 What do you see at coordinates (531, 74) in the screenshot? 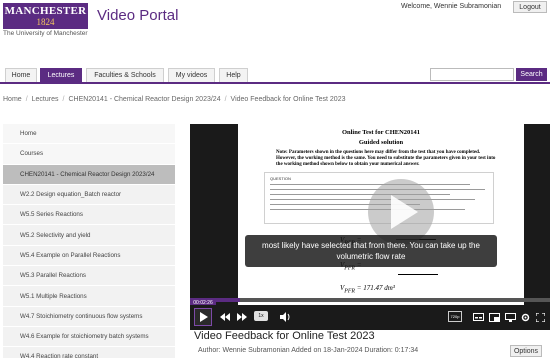
I see `search-button: Search` at bounding box center [531, 74].